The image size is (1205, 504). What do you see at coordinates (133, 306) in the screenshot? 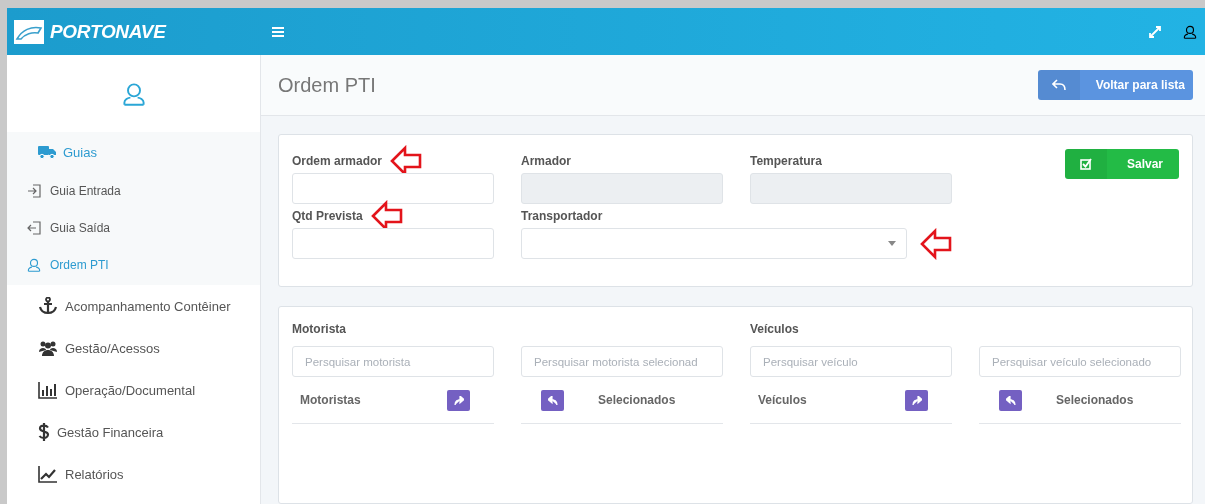
I see `sidebar-item: Acompanhamento Contêiner` at bounding box center [133, 306].